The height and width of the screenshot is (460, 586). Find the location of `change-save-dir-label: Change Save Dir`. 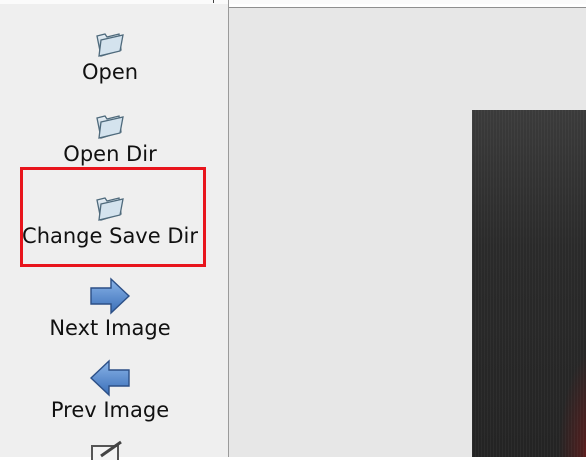

change-save-dir-label: Change Save Dir is located at coordinates (110, 236).